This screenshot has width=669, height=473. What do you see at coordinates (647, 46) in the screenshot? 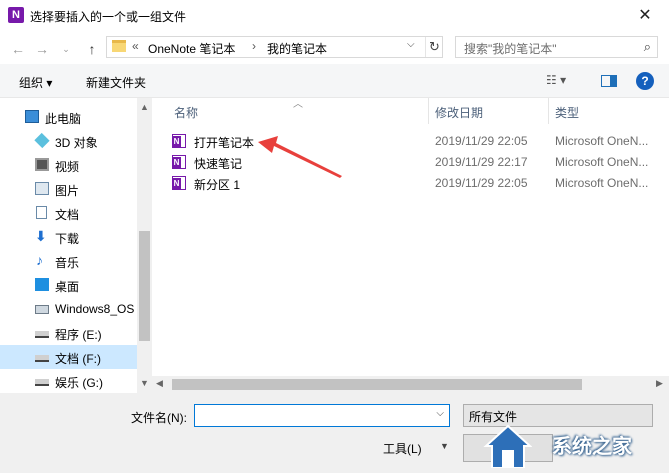
I see `search-icon: ⌕` at bounding box center [647, 46].